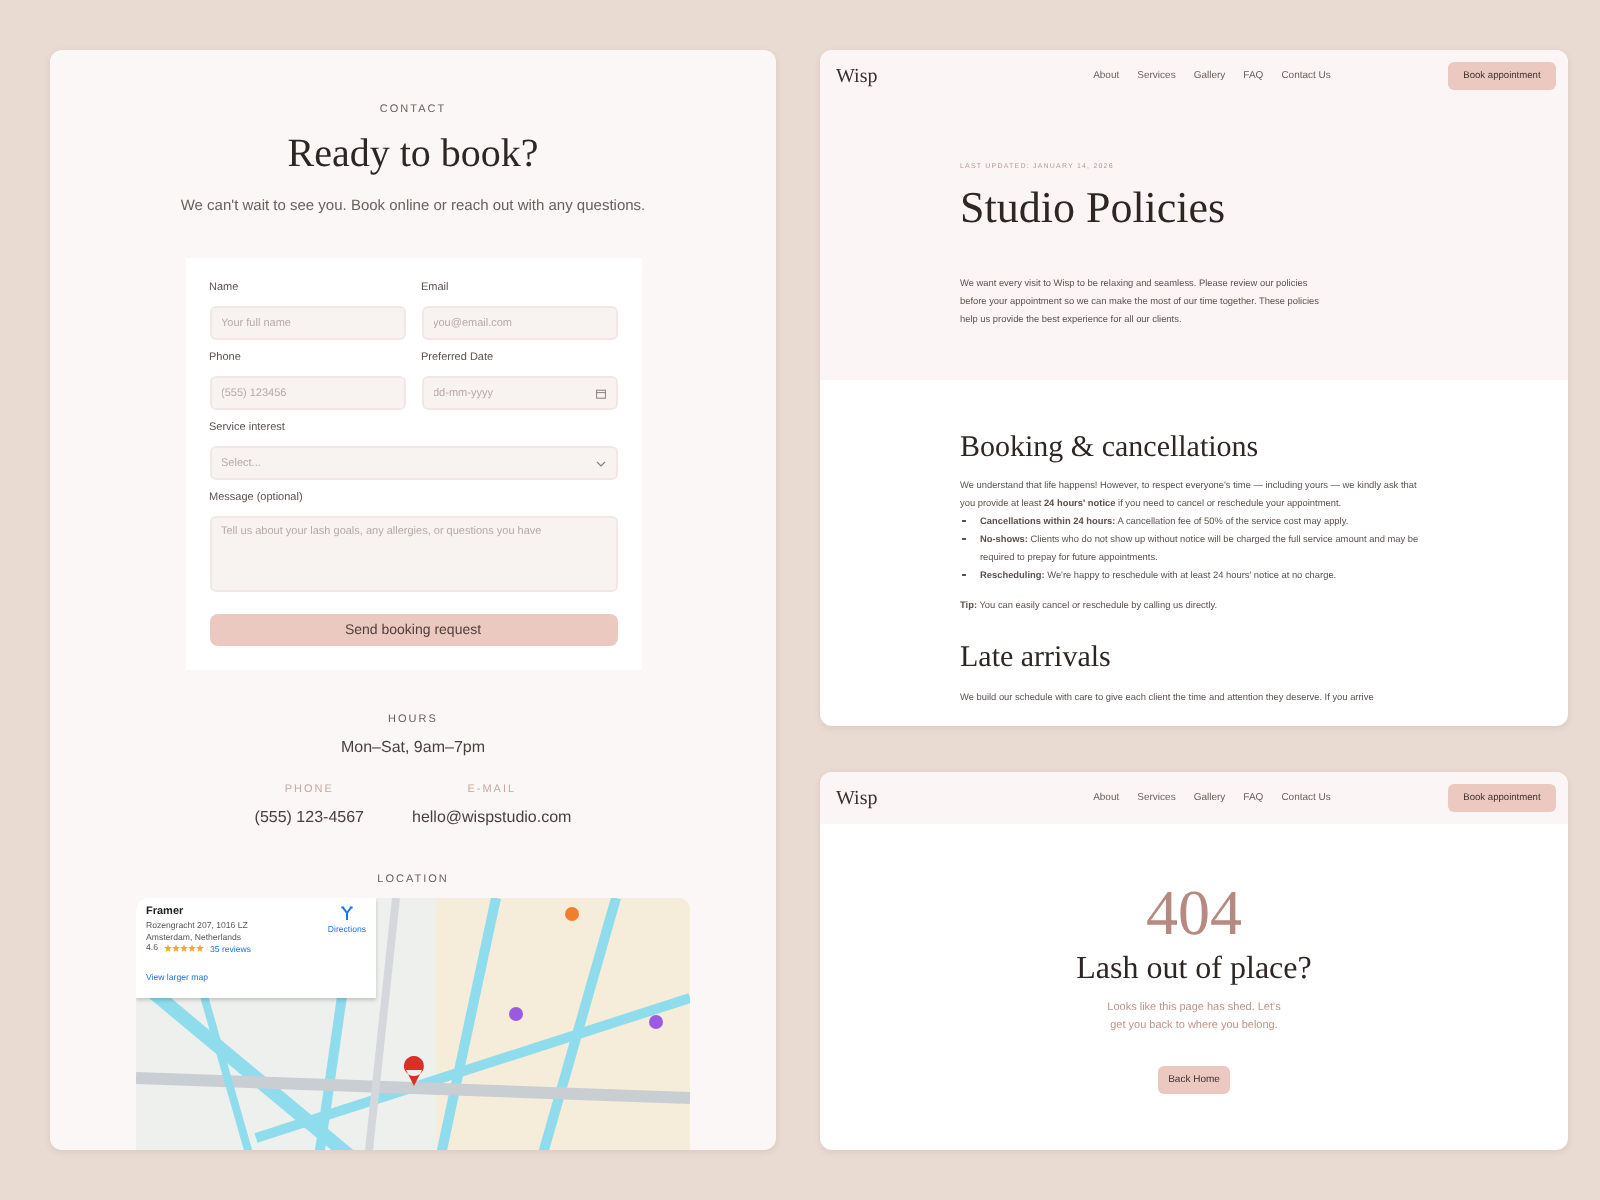 The image size is (1600, 1200). I want to click on contact-value: (555) 123-4567, so click(309, 817).